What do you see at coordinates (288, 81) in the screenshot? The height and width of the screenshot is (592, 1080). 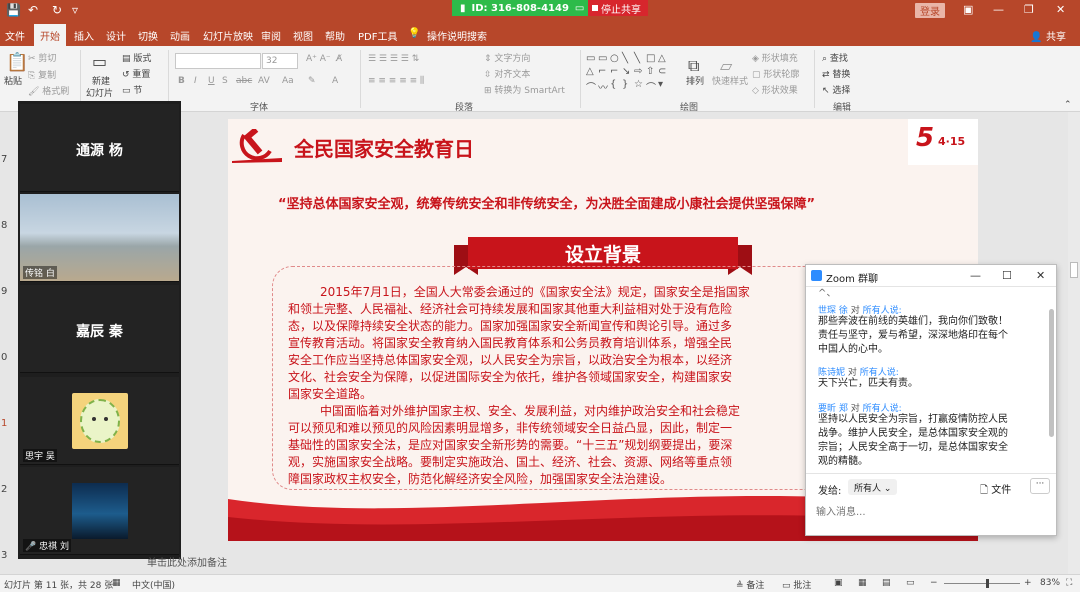 I see `change-case-icon: Aa` at bounding box center [288, 81].